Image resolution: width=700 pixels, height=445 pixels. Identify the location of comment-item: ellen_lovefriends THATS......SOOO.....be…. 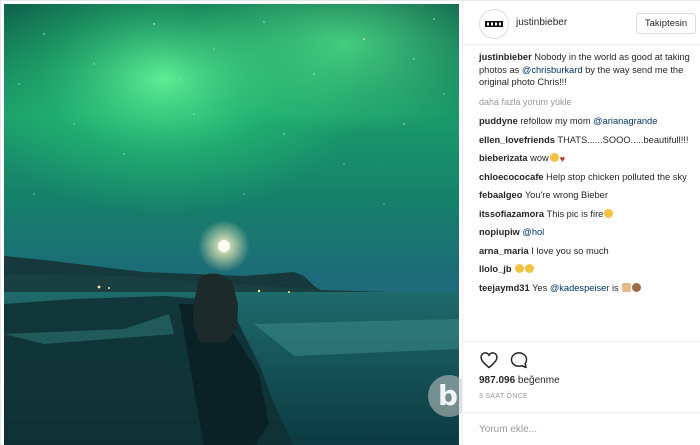
(587, 140).